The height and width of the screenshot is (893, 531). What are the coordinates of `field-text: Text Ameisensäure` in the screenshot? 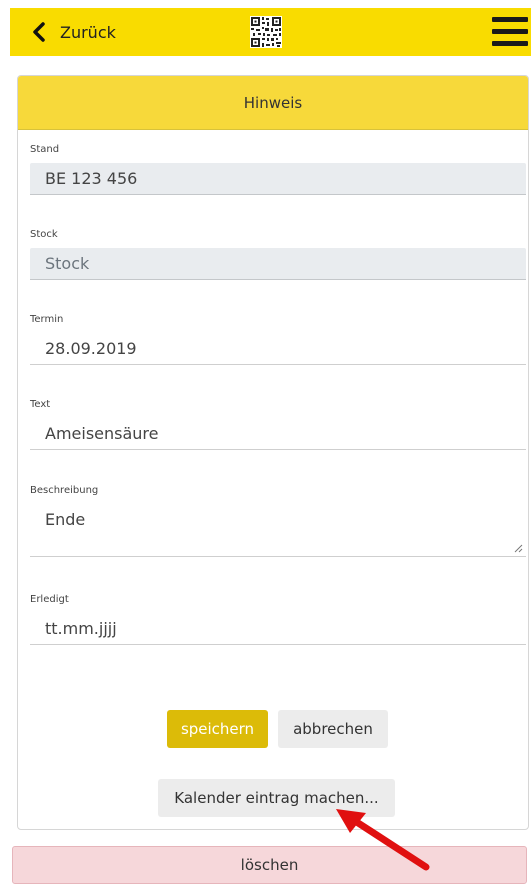 It's located at (278, 424).